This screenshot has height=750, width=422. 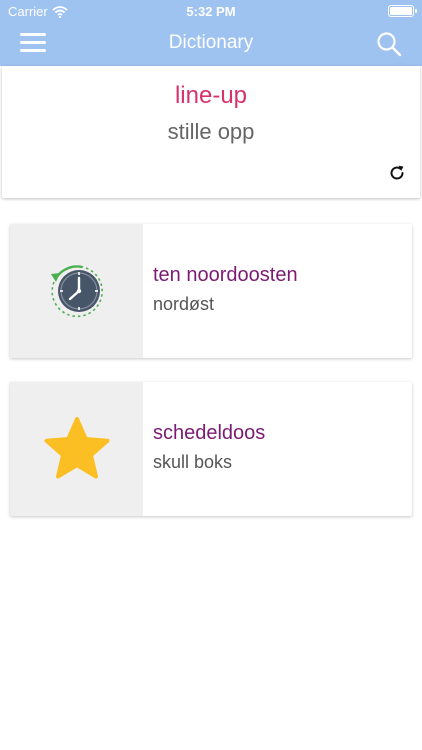 I want to click on favorite-icon-box, so click(x=76, y=449).